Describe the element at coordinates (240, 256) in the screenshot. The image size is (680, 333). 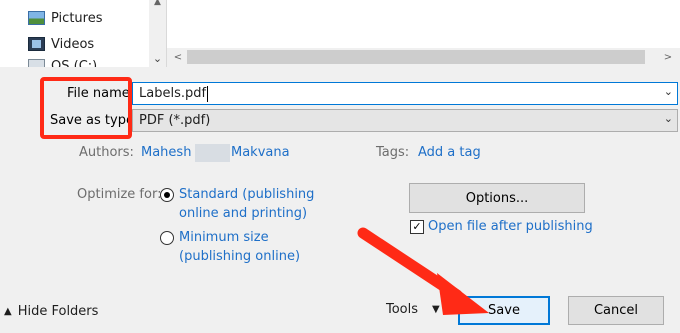
I see `minimum-line-2: (publishing online)` at that location.